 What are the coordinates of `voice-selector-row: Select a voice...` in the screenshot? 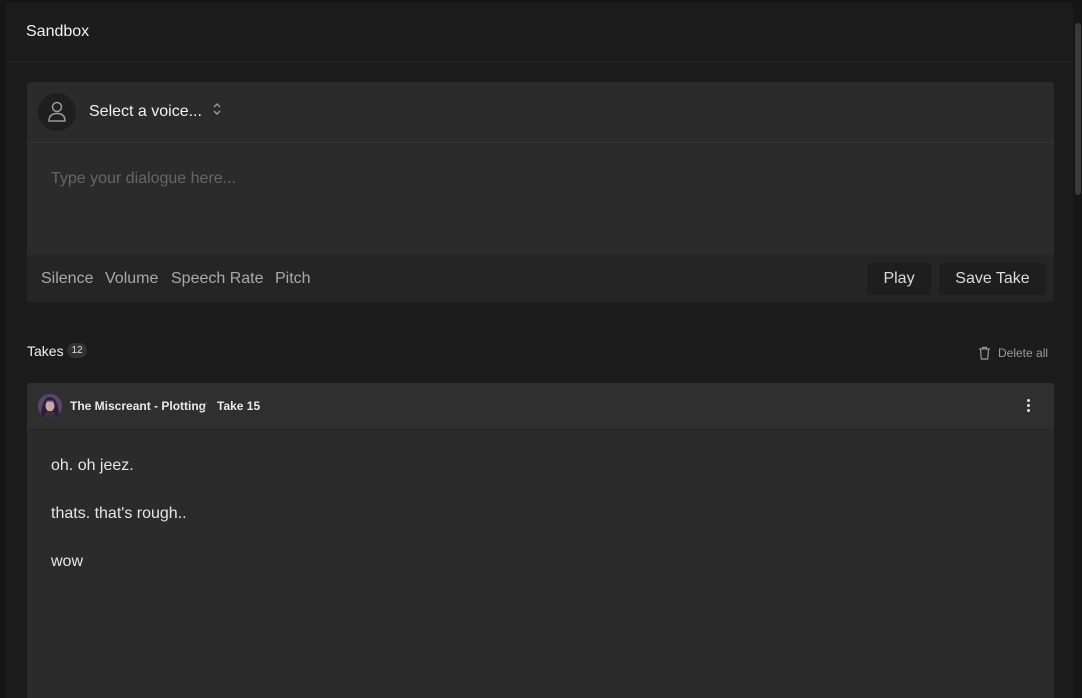 It's located at (540, 112).